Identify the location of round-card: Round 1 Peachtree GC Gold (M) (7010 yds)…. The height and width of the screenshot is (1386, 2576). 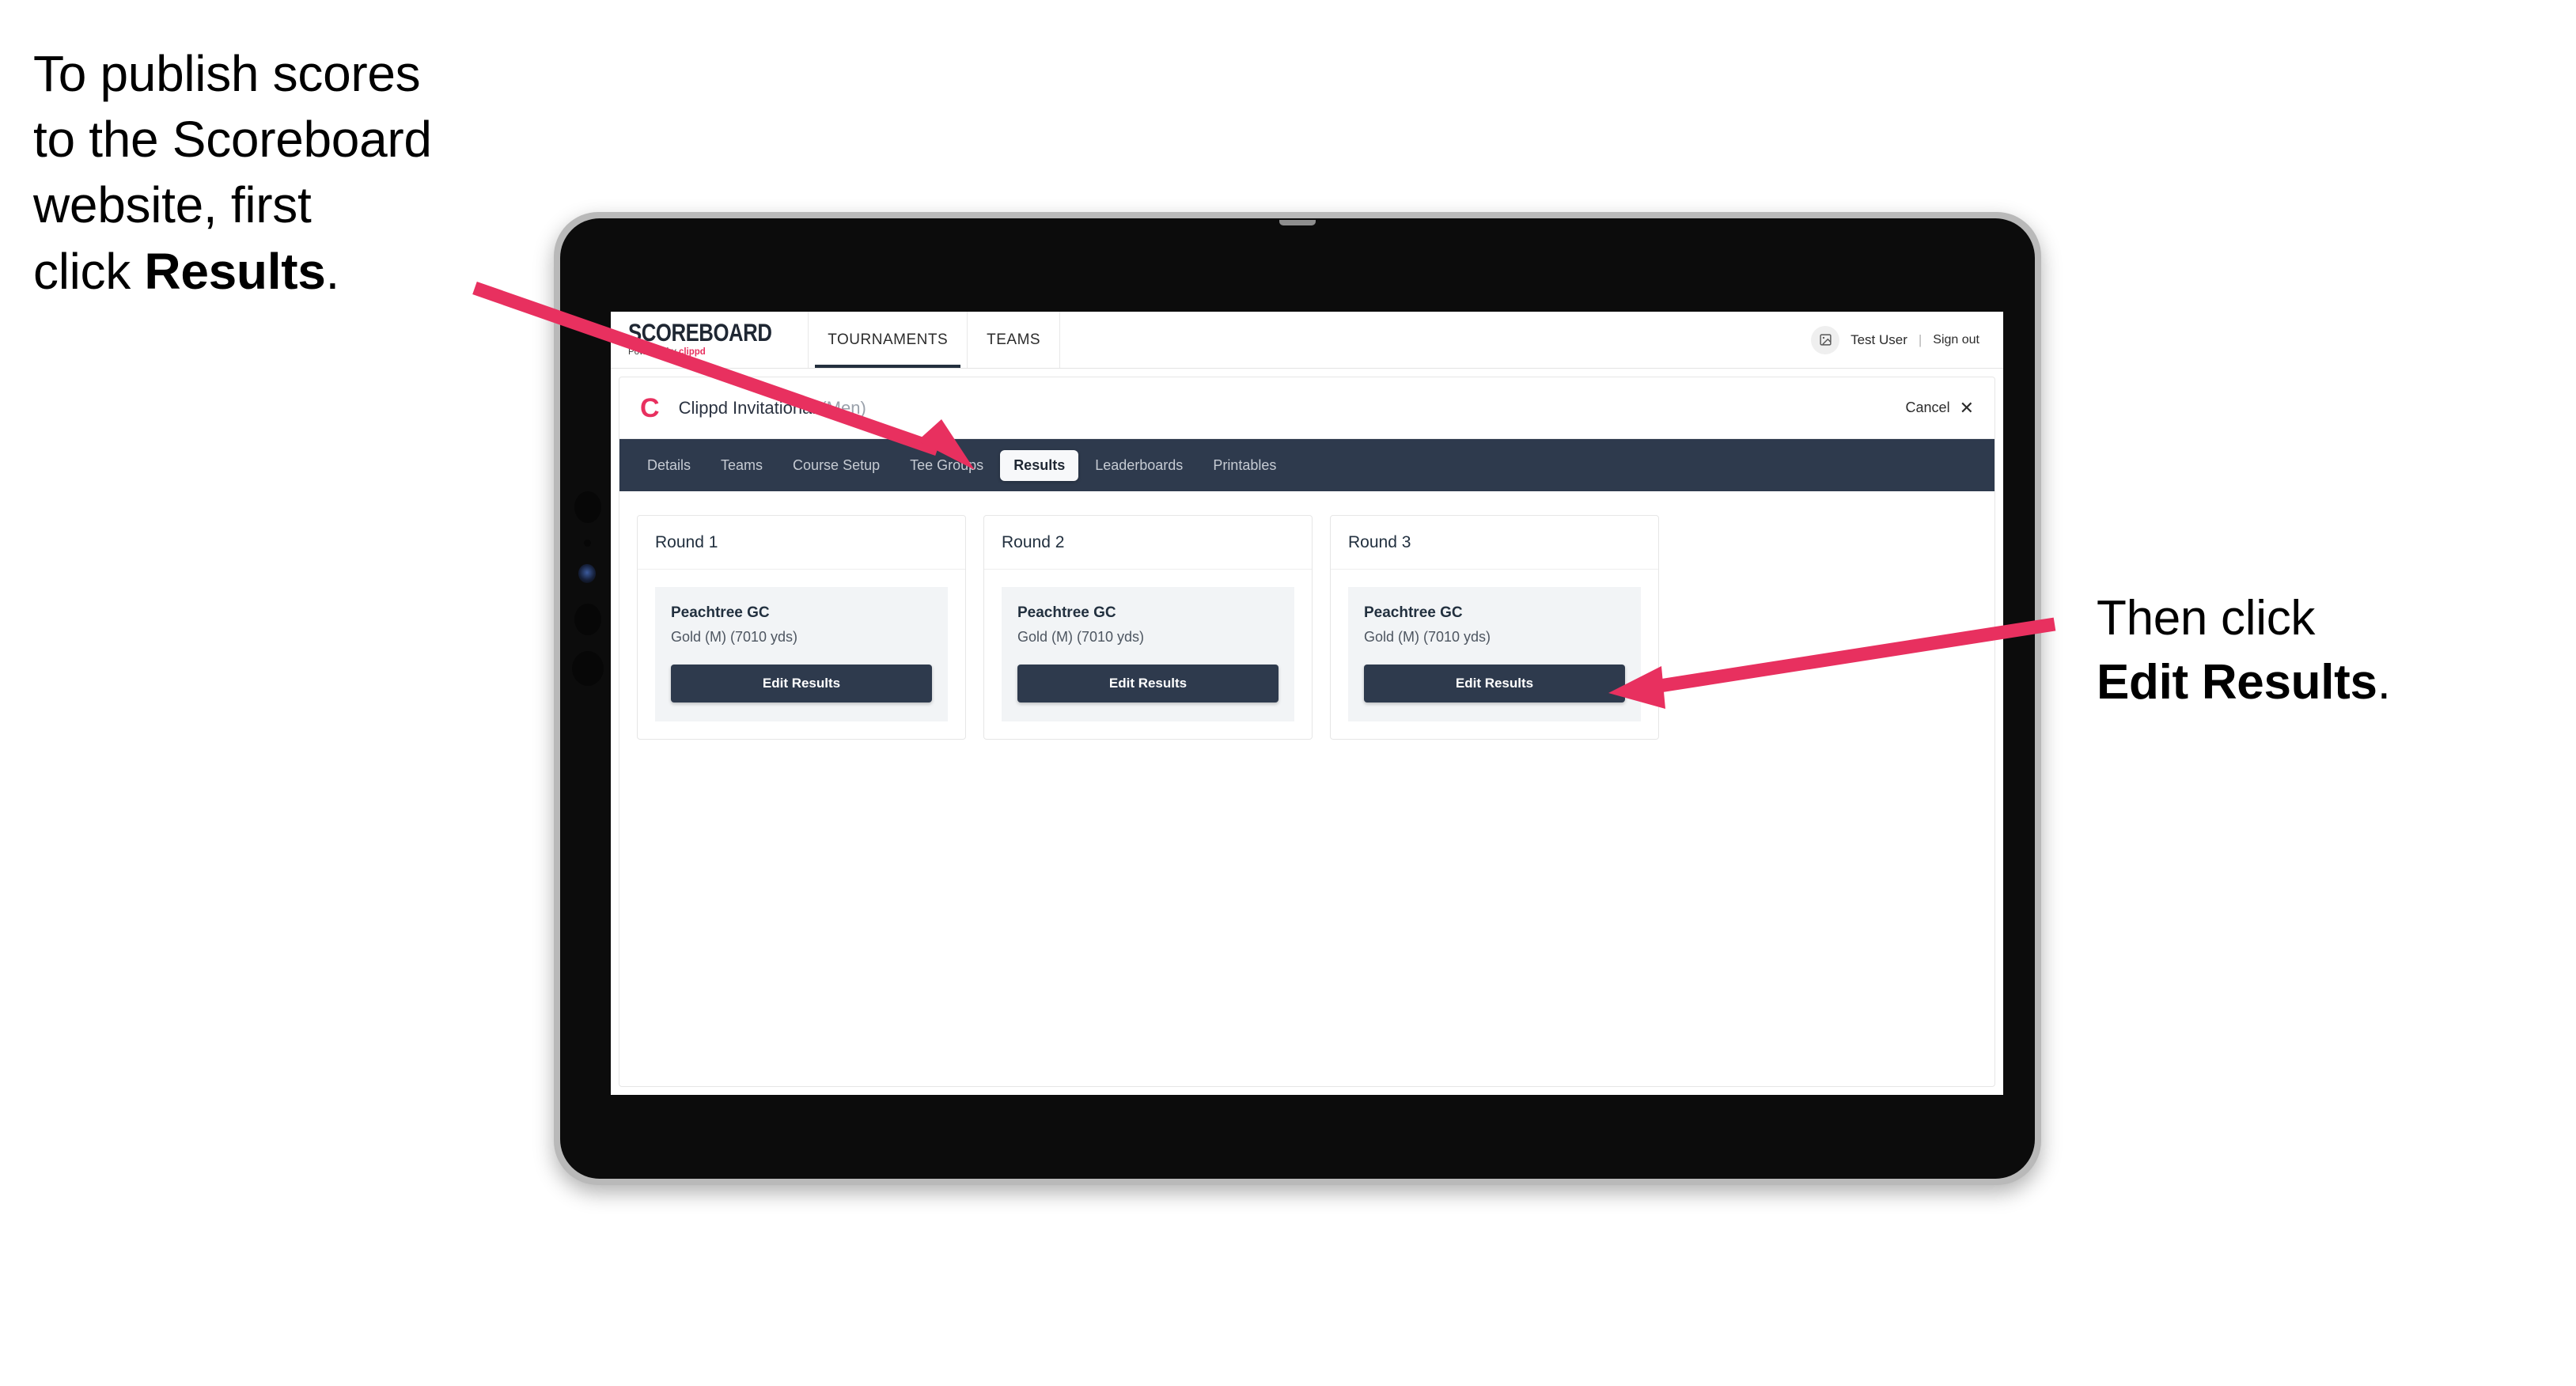
(801, 628).